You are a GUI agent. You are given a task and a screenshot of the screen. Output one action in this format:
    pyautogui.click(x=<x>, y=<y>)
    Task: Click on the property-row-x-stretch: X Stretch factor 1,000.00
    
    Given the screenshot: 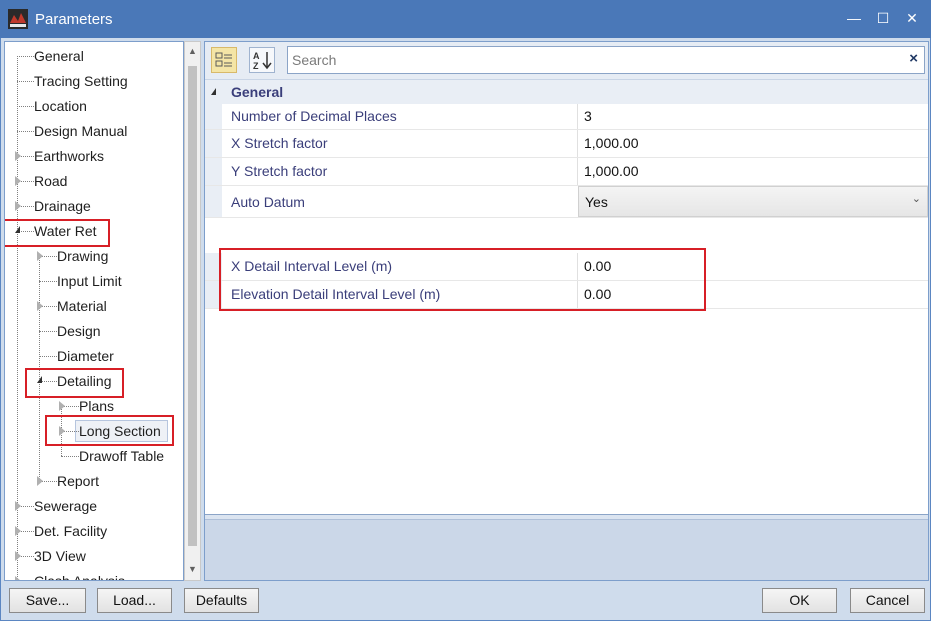 What is the action you would take?
    pyautogui.click(x=566, y=144)
    